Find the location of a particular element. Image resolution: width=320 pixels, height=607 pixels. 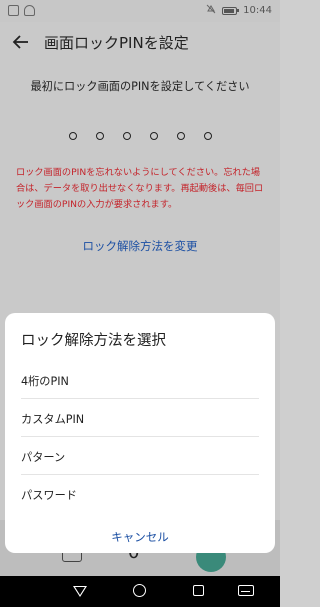

navigation-bar is located at coordinates (140, 591).